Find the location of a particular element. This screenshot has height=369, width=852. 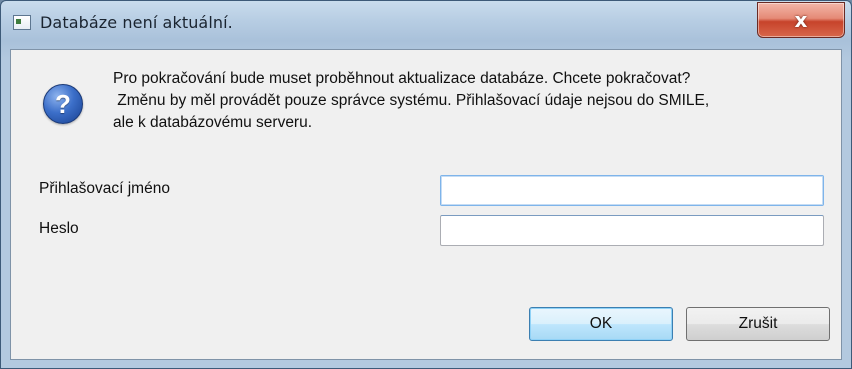

close-icon: x is located at coordinates (801, 20).